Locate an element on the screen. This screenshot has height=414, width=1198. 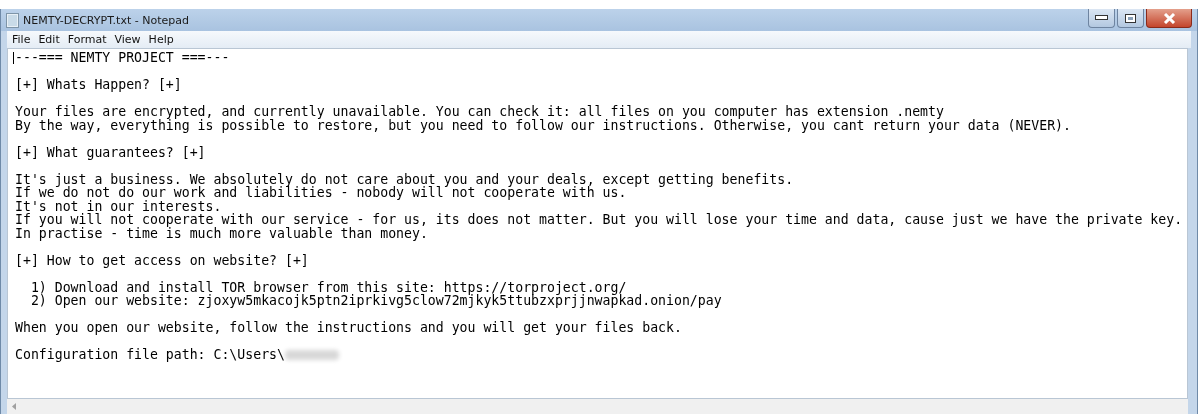
text-line: When you open our website, follow the instructions and you will get your files back. is located at coordinates (348, 328).